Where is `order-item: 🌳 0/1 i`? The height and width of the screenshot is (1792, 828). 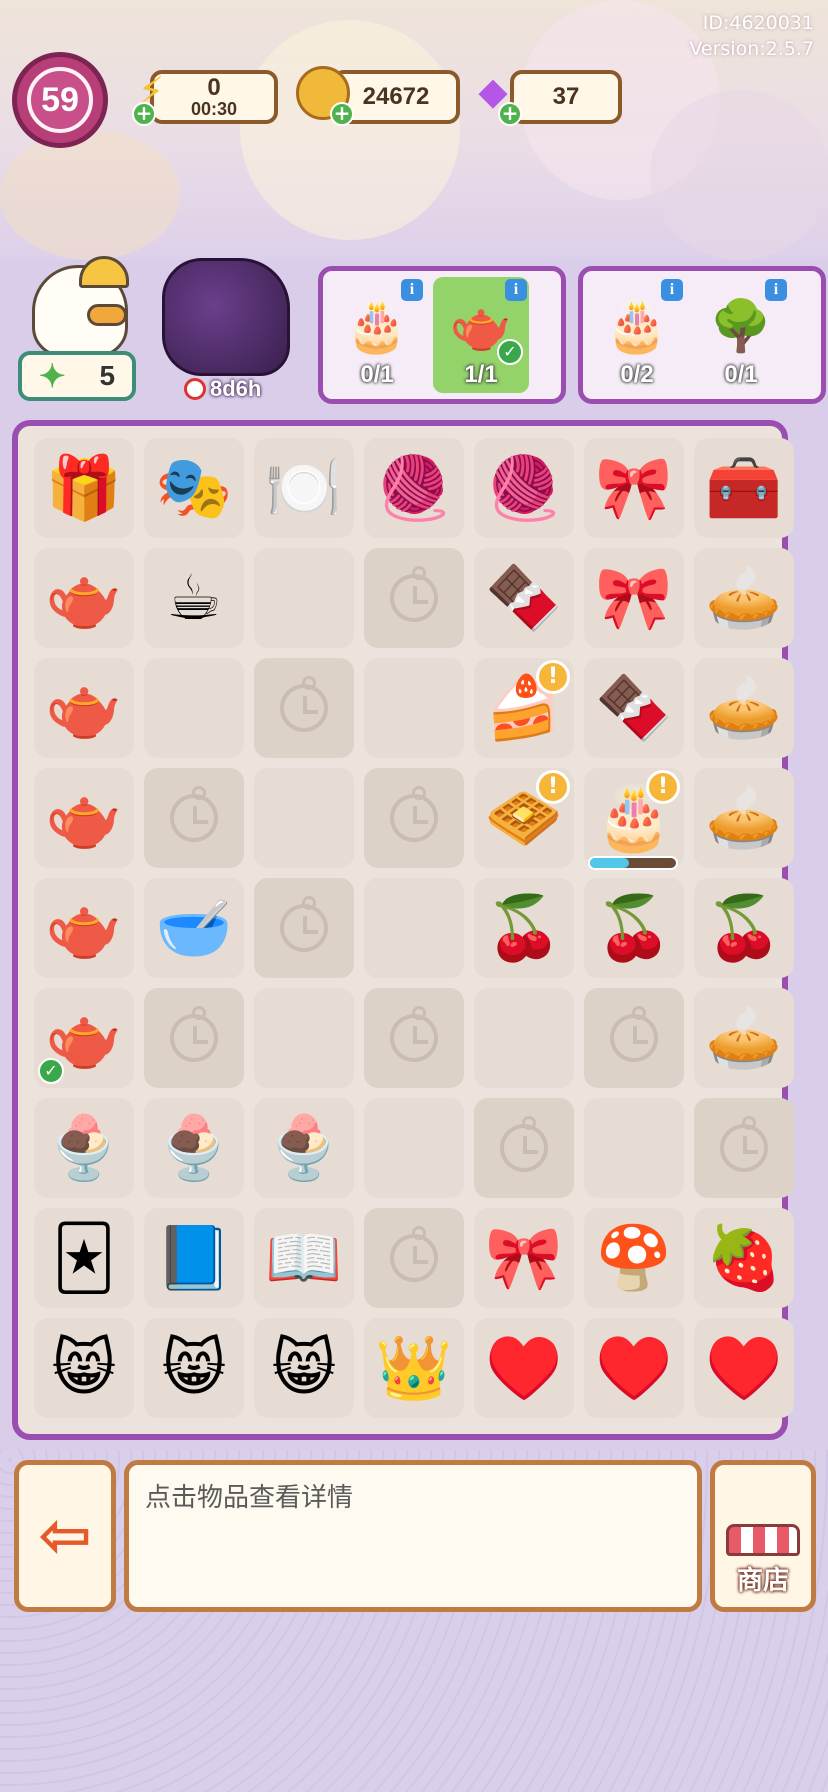
order-item: 🌳 0/1 i is located at coordinates (741, 335).